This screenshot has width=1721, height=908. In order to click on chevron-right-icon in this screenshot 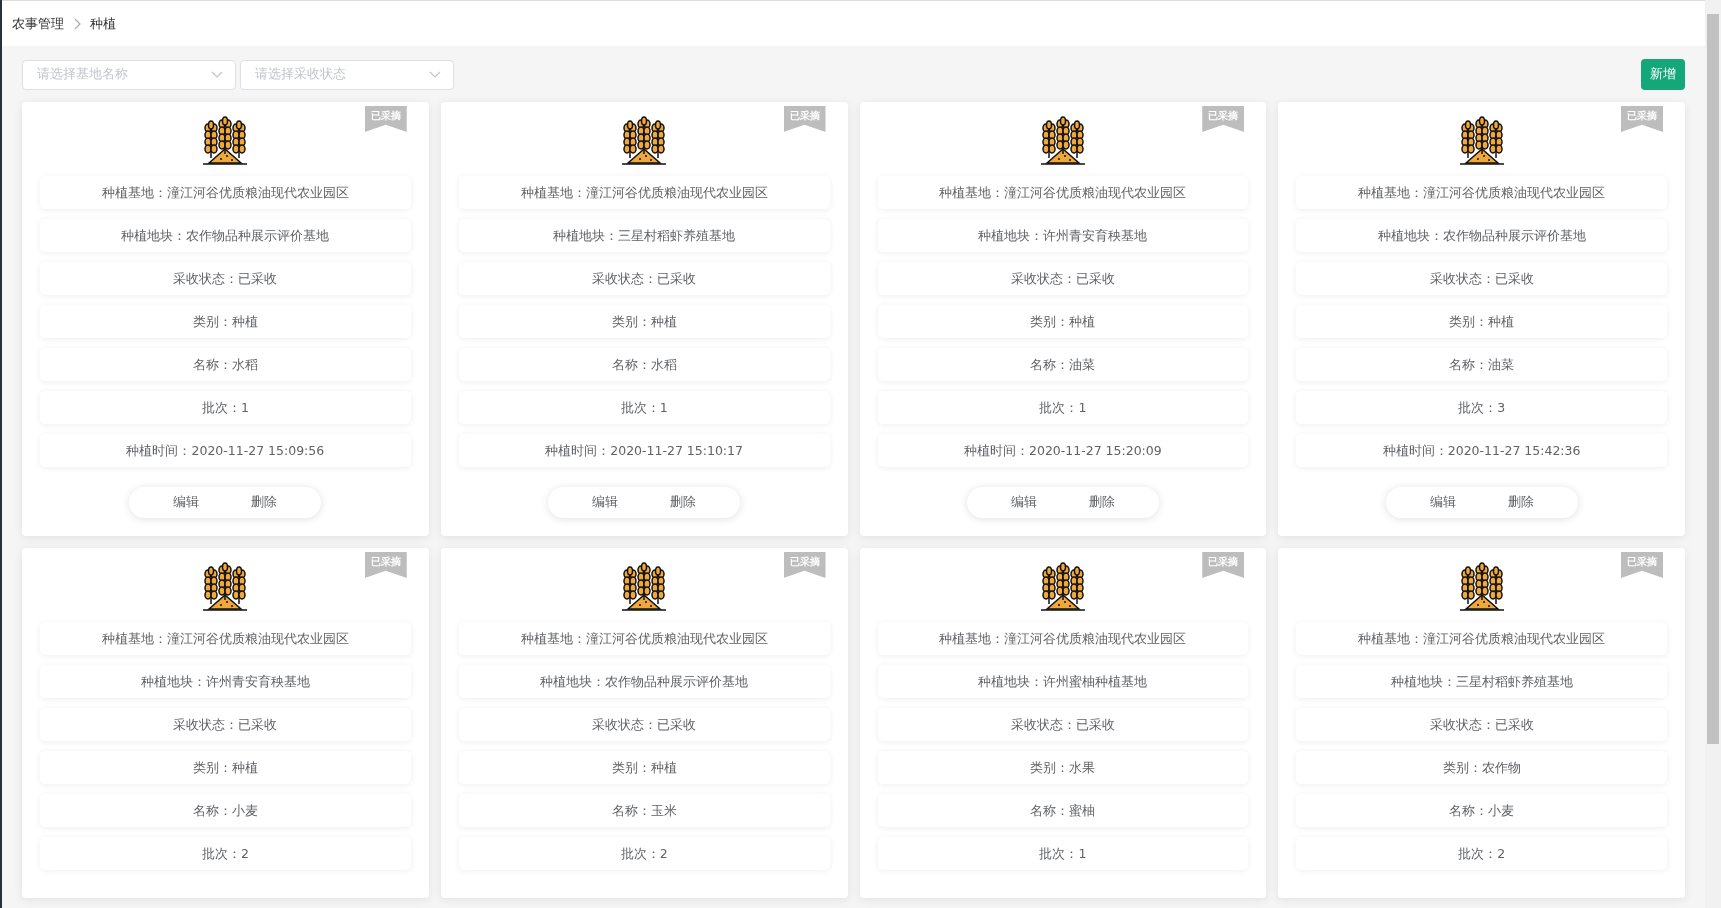, I will do `click(77, 23)`.